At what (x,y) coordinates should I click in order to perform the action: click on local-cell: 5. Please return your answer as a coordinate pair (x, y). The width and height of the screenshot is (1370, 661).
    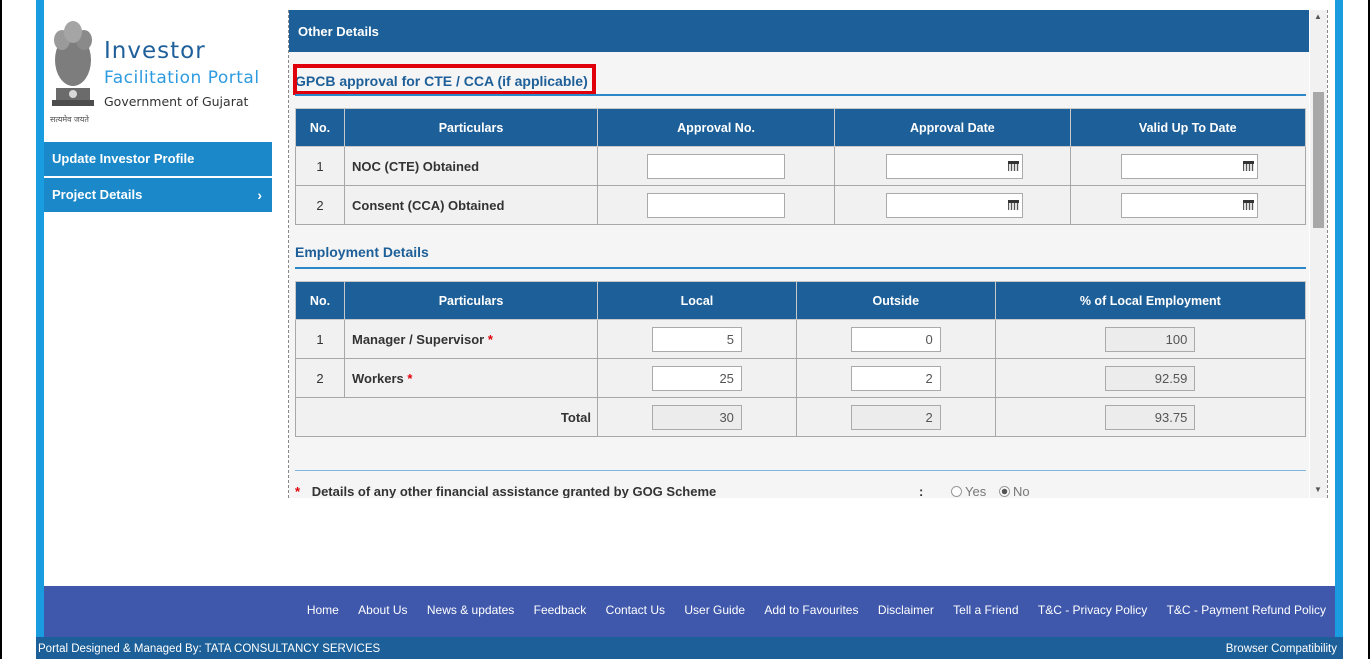
    Looking at the image, I should click on (697, 339).